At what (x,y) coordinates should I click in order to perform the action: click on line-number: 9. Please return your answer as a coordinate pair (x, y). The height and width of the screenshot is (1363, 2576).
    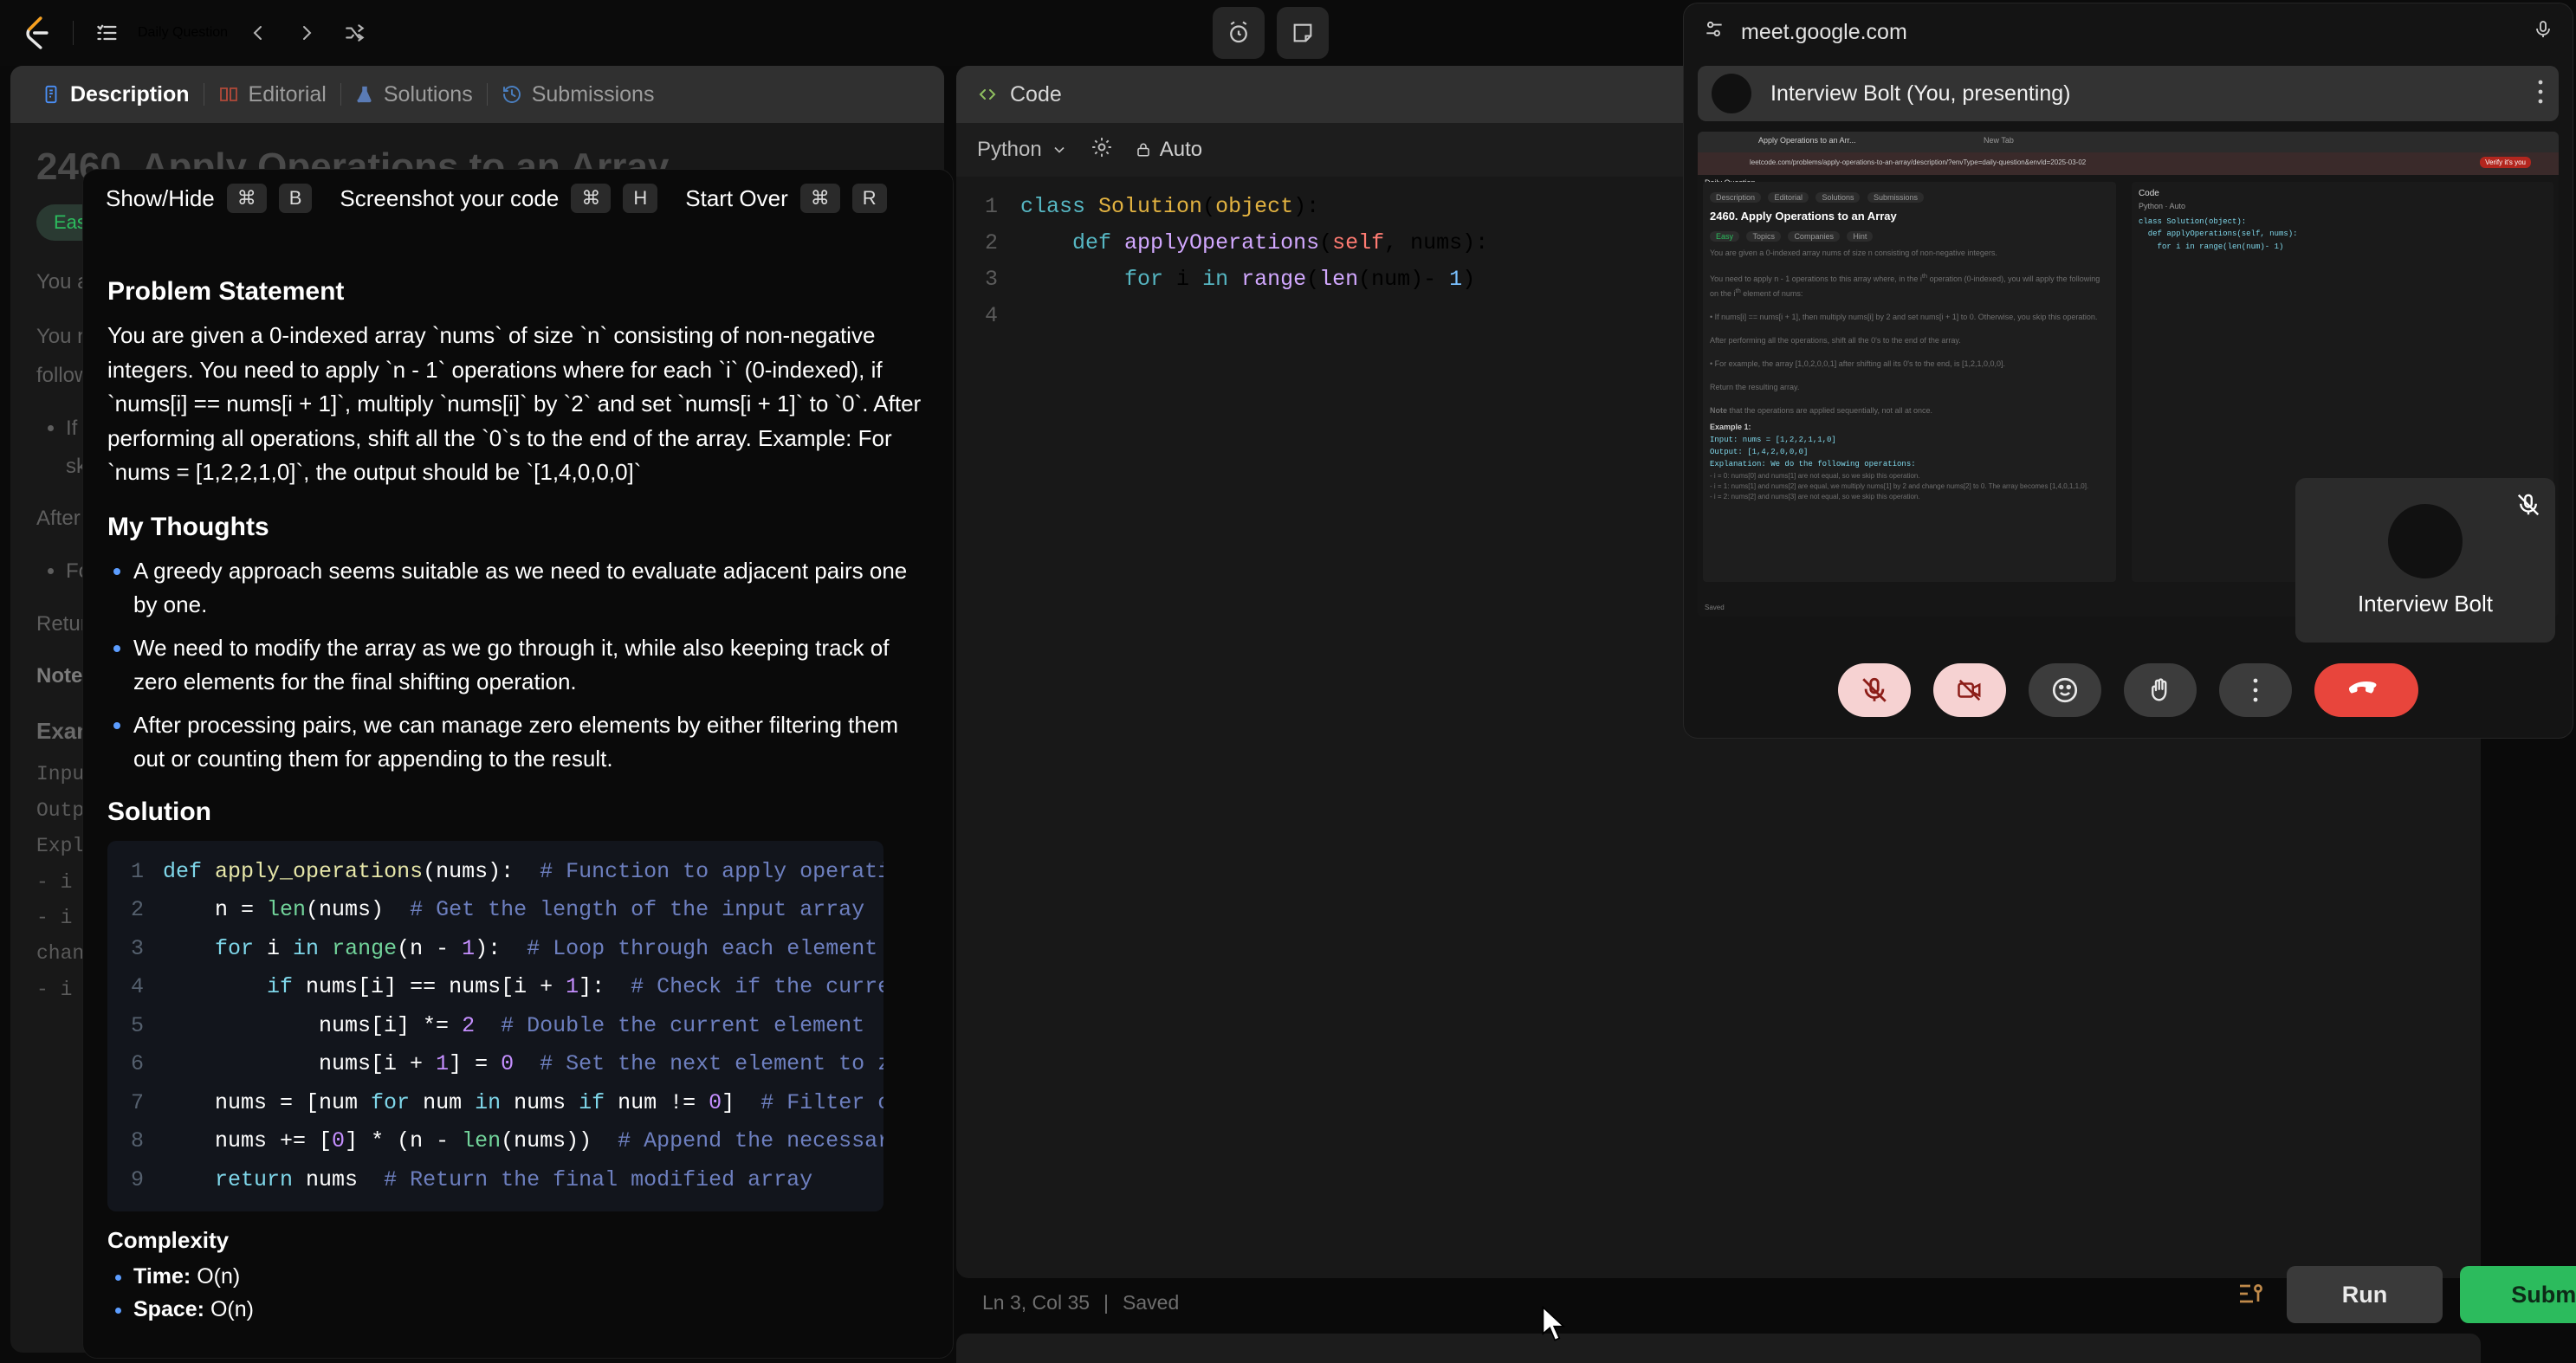
    Looking at the image, I should click on (137, 1179).